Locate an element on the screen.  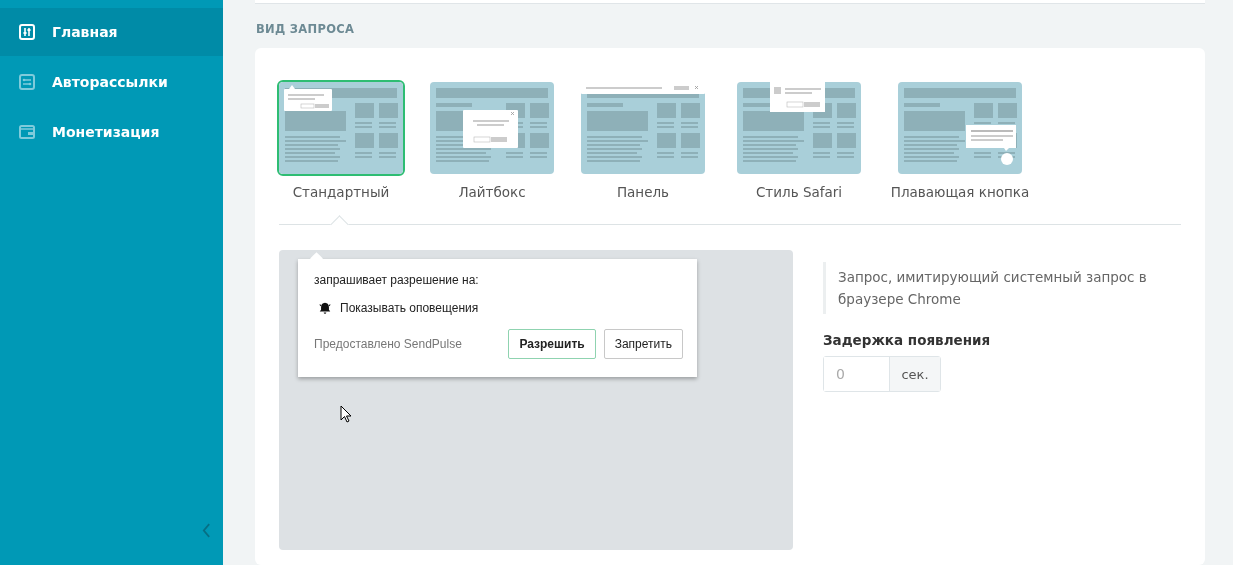
sidebar-item: Главная is located at coordinates (111, 32).